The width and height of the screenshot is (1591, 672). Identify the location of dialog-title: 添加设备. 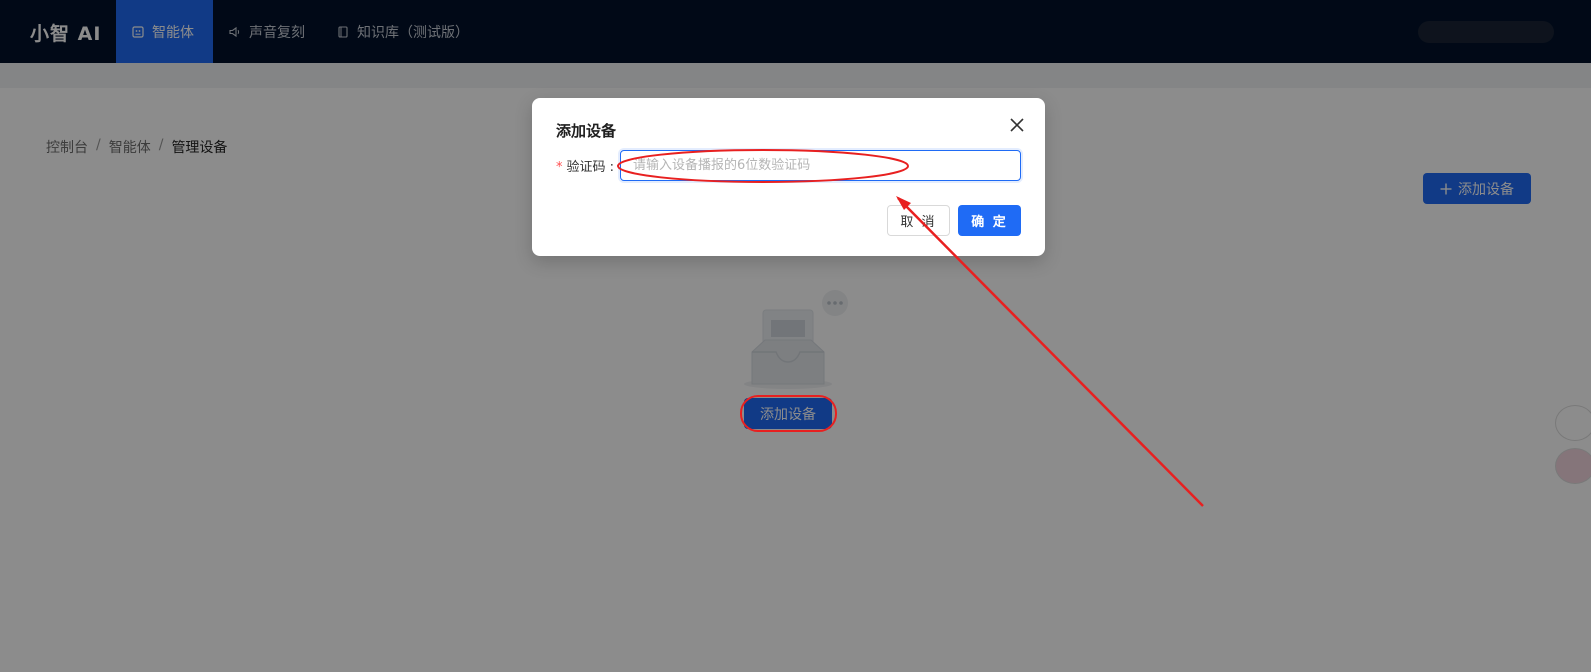
(586, 131).